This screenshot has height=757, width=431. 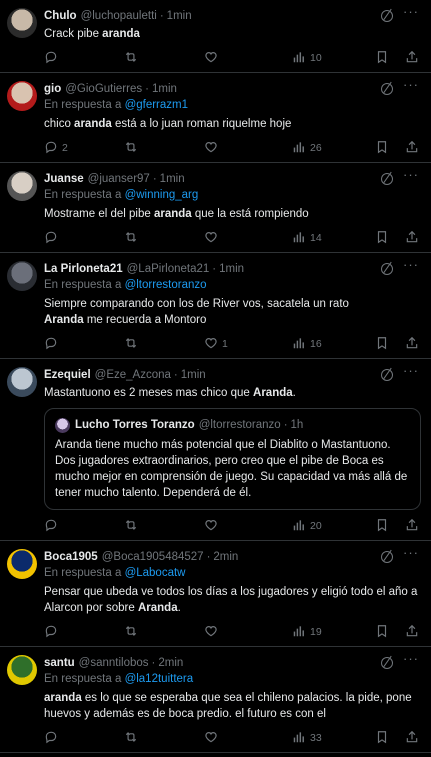 What do you see at coordinates (248, 344) in the screenshot?
I see `like-button: 1` at bounding box center [248, 344].